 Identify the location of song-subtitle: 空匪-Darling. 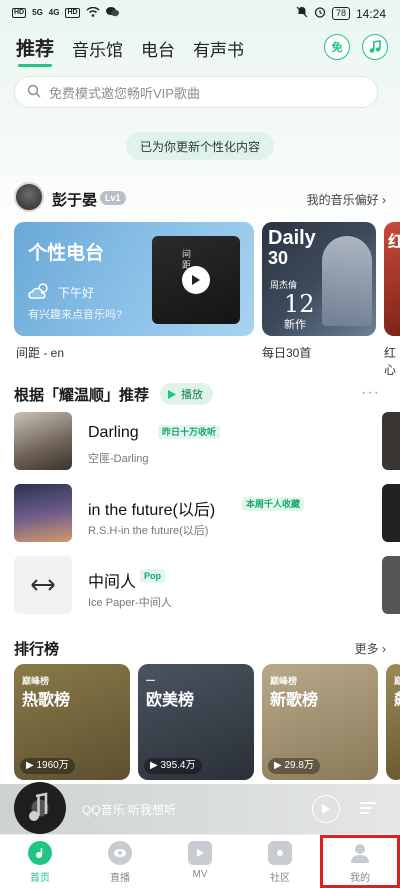
(118, 459).